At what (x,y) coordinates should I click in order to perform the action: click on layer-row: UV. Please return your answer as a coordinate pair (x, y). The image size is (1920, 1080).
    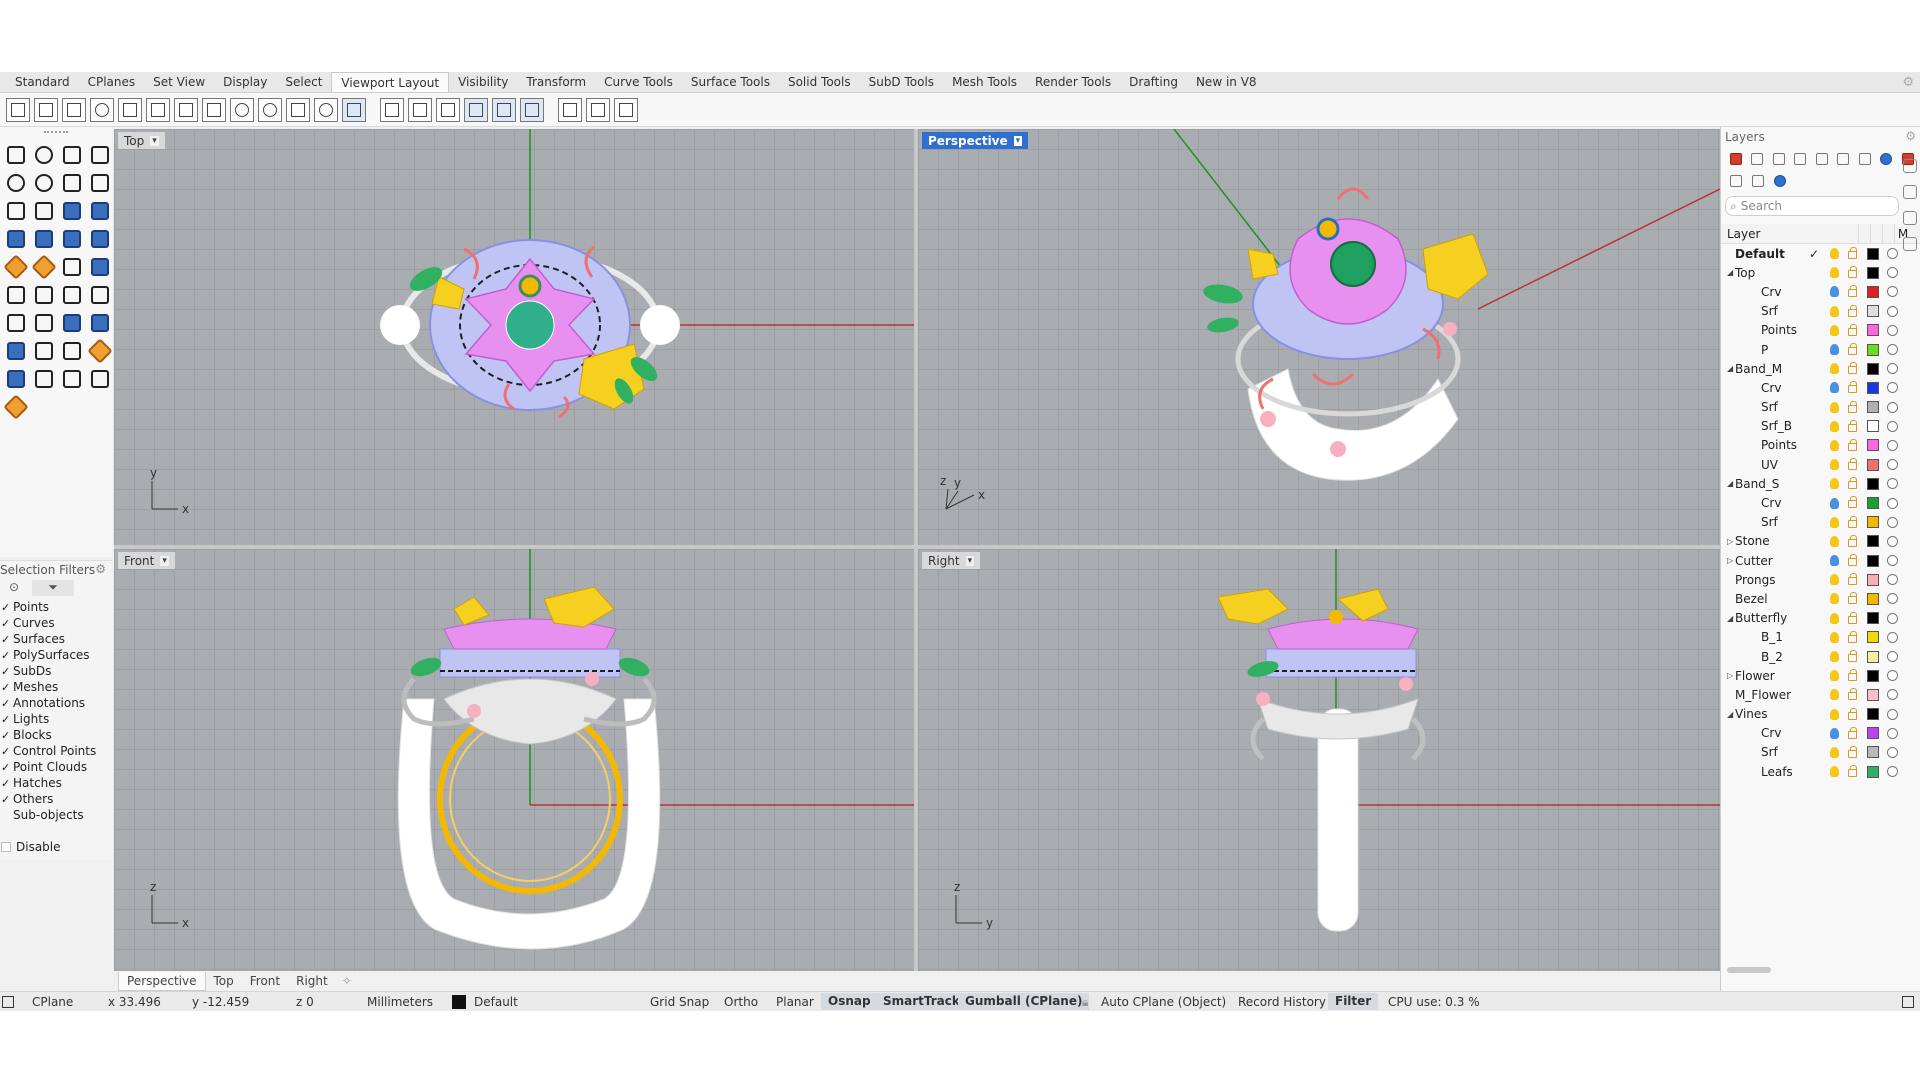
    Looking at the image, I should click on (1820, 464).